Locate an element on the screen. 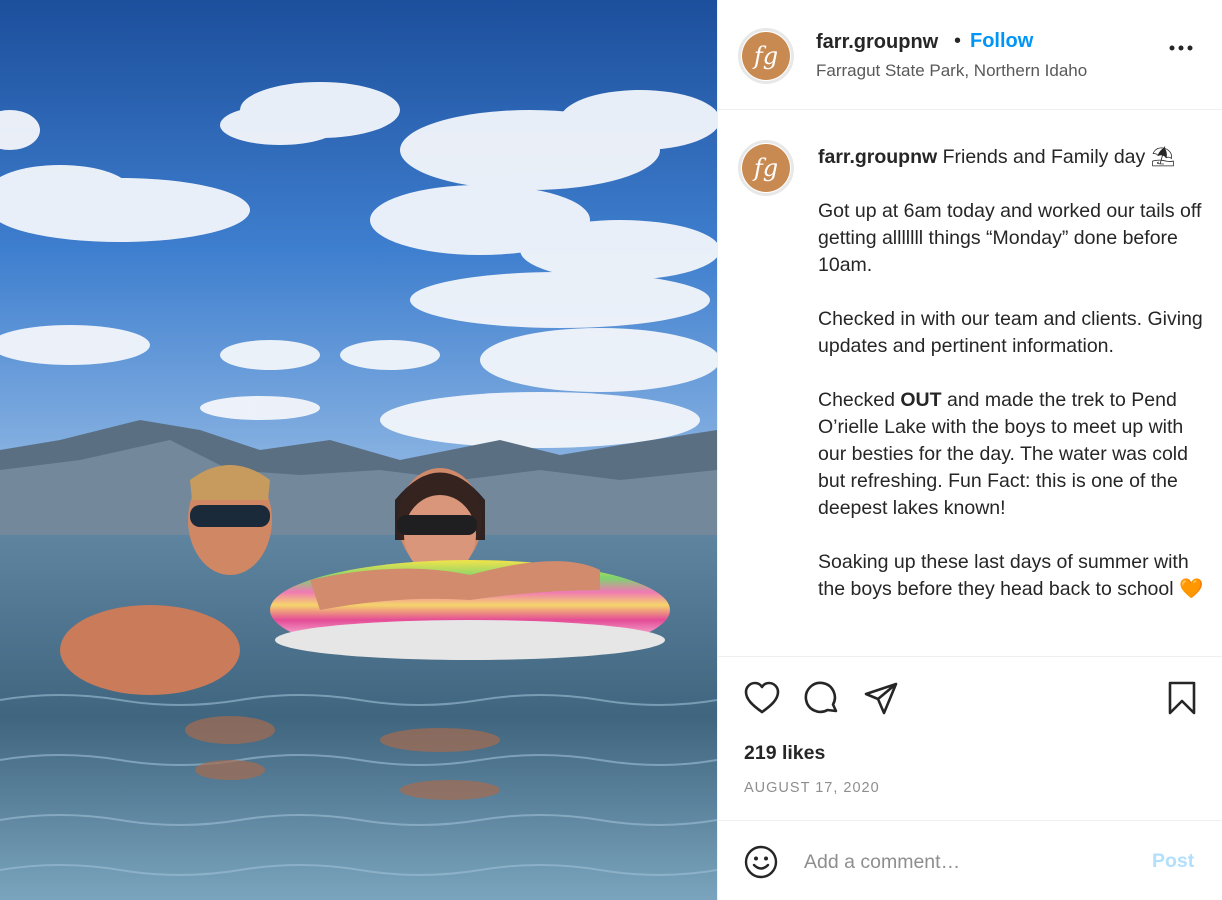 The image size is (1222, 900). like-count: 219 likes is located at coordinates (784, 753).